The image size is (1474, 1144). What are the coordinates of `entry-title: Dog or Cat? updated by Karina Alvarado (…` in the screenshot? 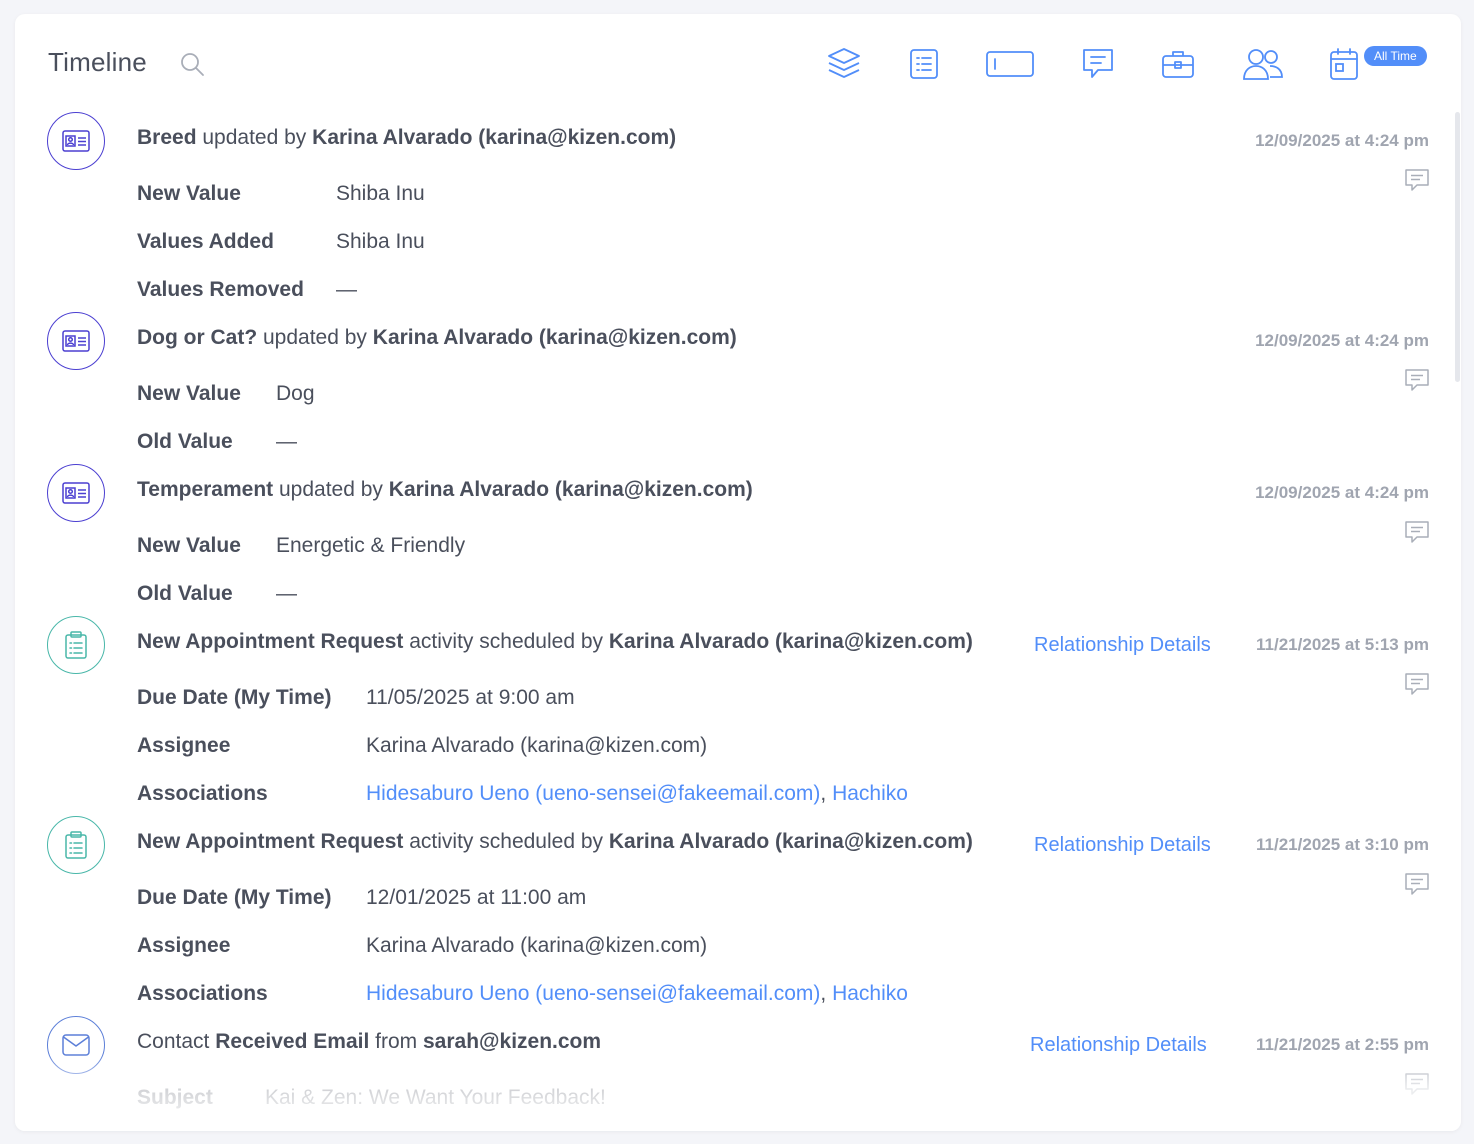 It's located at (437, 338).